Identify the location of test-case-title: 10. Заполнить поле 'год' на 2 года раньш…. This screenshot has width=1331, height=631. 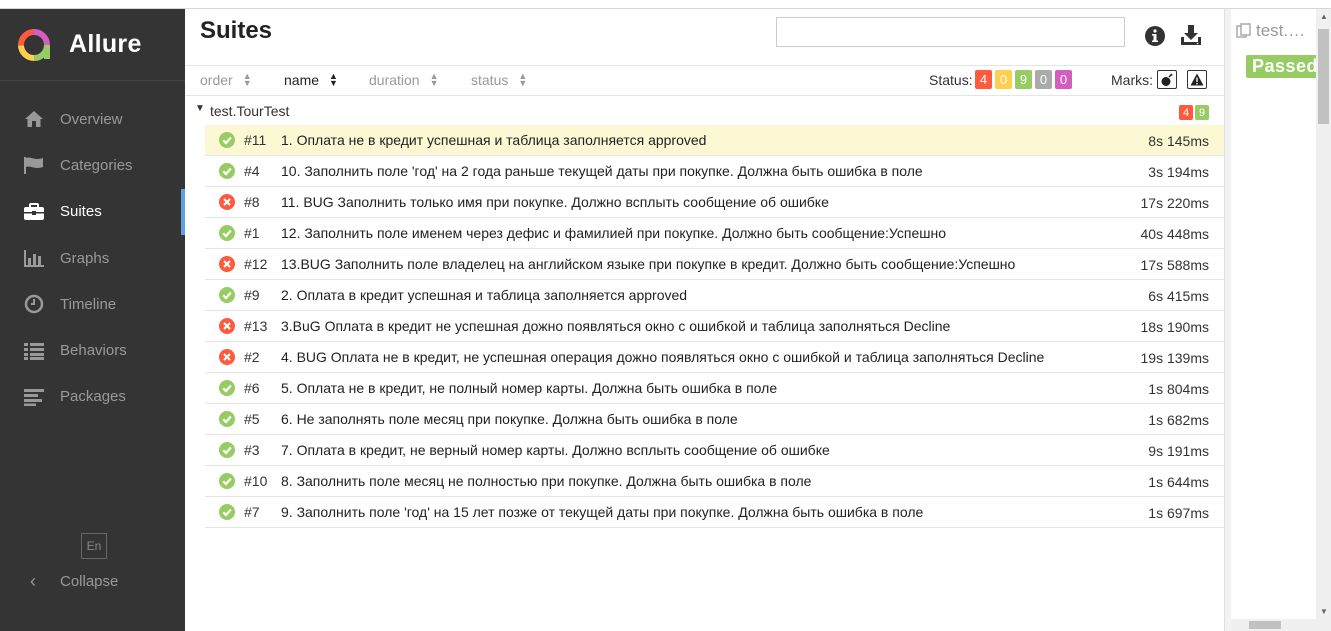
(602, 171).